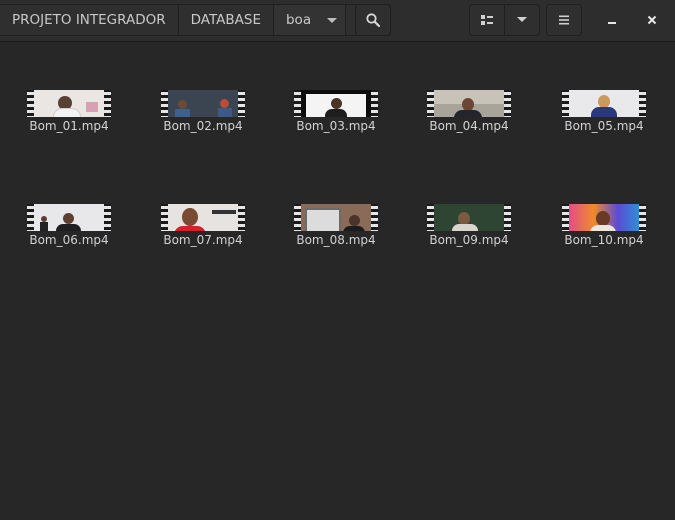 The width and height of the screenshot is (675, 520). Describe the element at coordinates (69, 88) in the screenshot. I see `file-item: Bom_01.mp4` at that location.